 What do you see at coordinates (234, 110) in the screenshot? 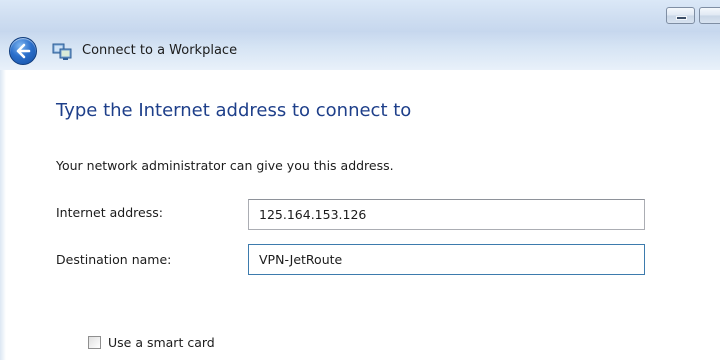
I see `page-heading: Type the Internet address to connect to` at bounding box center [234, 110].